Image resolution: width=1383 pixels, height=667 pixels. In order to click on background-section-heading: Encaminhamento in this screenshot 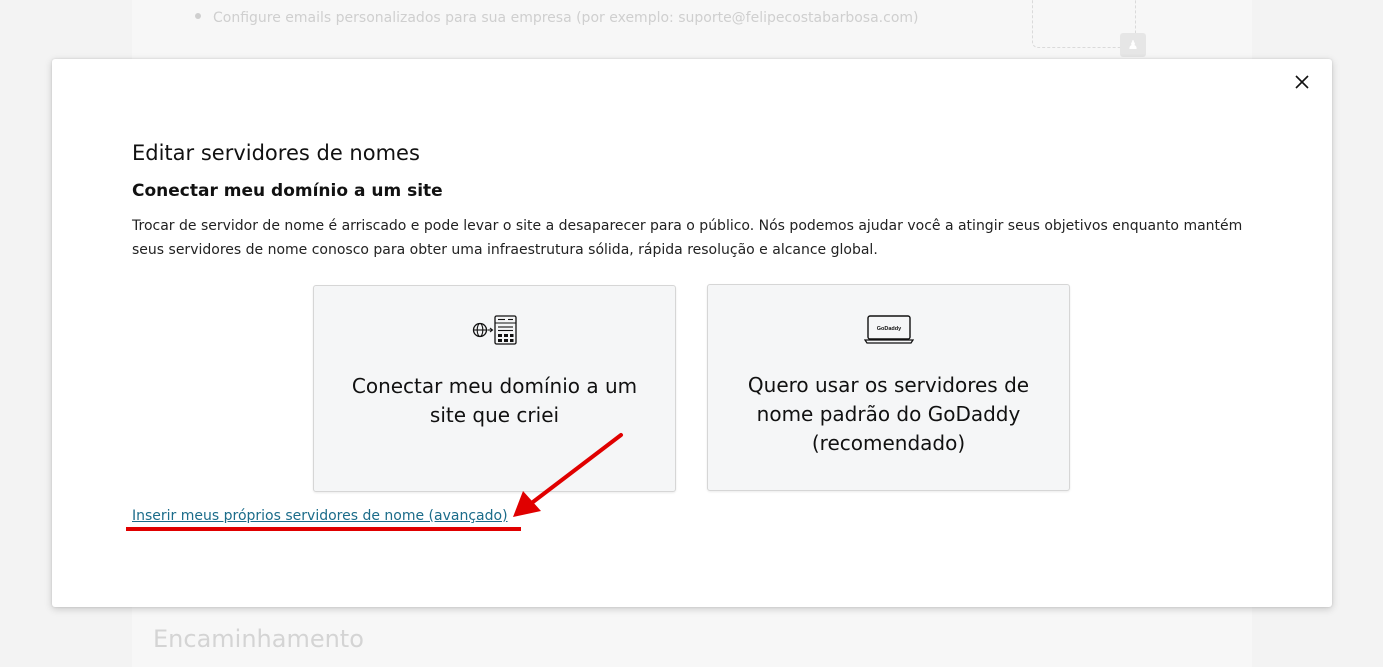, I will do `click(258, 639)`.